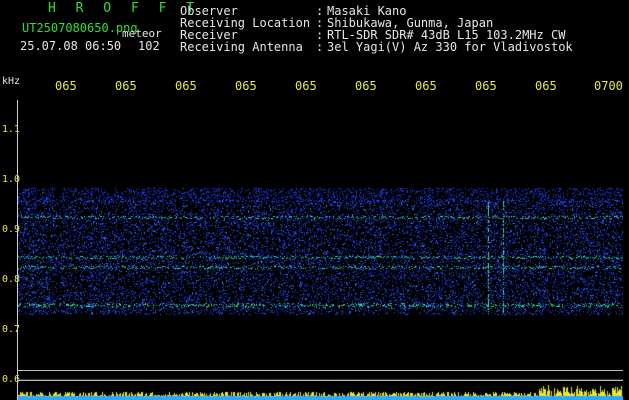  Describe the element at coordinates (320, 47) in the screenshot. I see `info-colon: :` at that location.